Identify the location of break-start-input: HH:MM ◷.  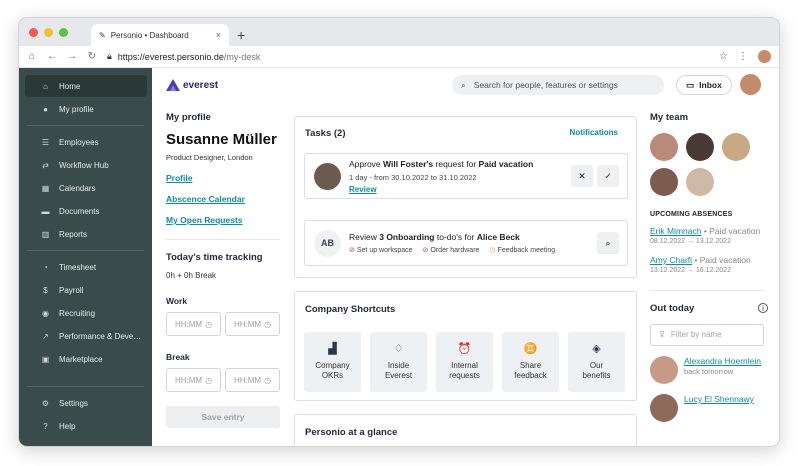
(193, 380).